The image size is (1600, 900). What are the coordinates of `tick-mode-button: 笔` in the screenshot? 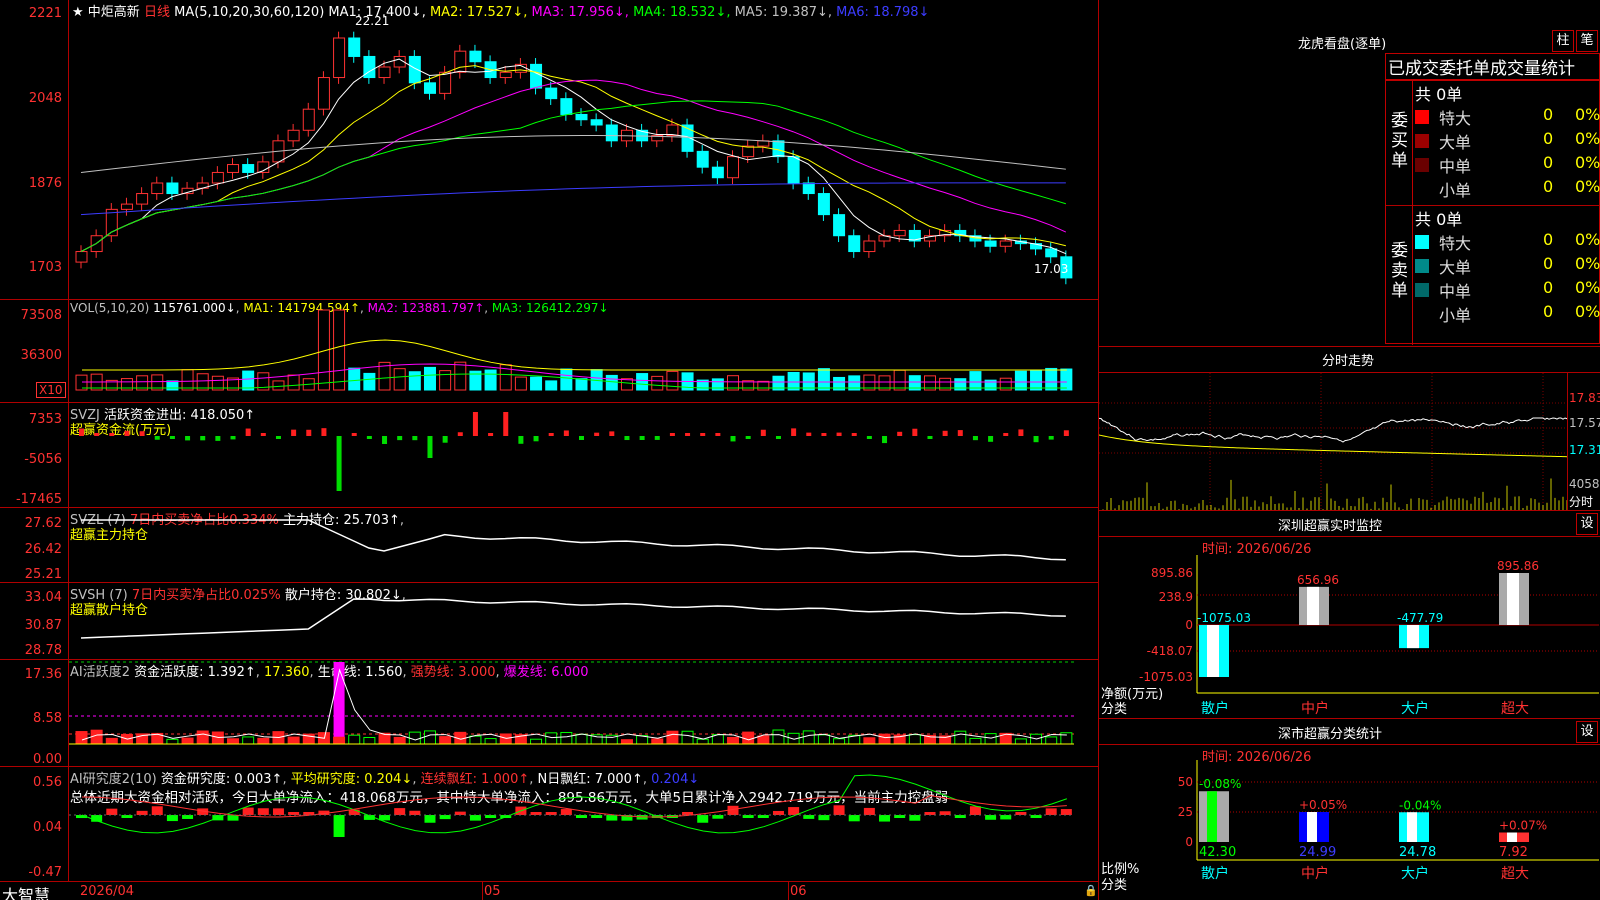 It's located at (1587, 41).